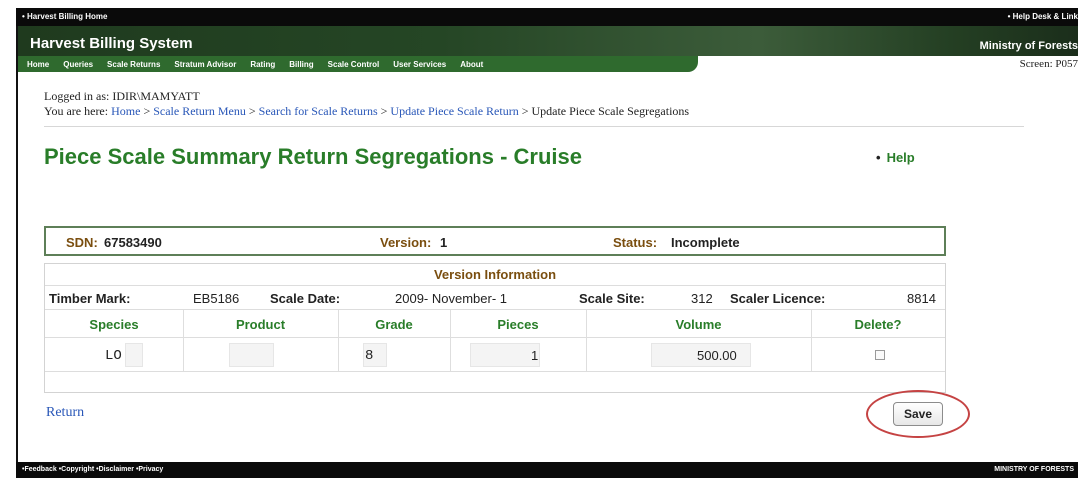 This screenshot has height=478, width=1078. Describe the element at coordinates (38, 64) in the screenshot. I see `nav-home: Home` at that location.